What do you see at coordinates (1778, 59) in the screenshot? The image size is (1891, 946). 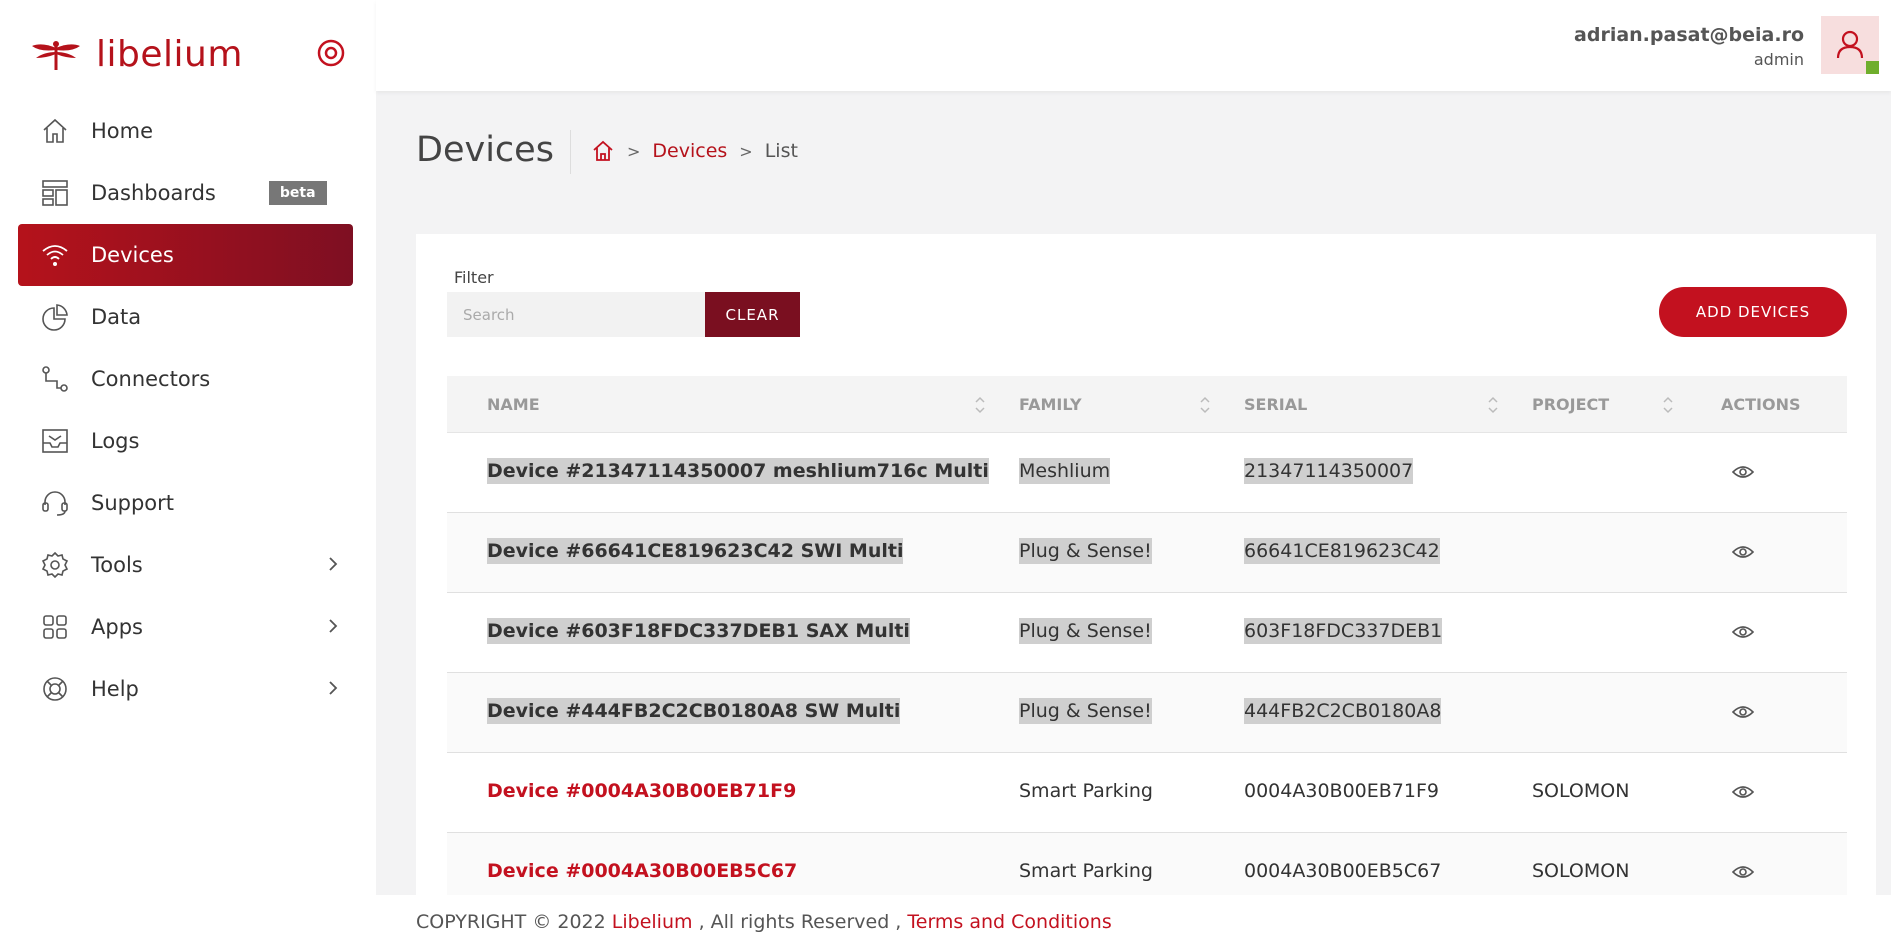 I see `user-role: admin` at bounding box center [1778, 59].